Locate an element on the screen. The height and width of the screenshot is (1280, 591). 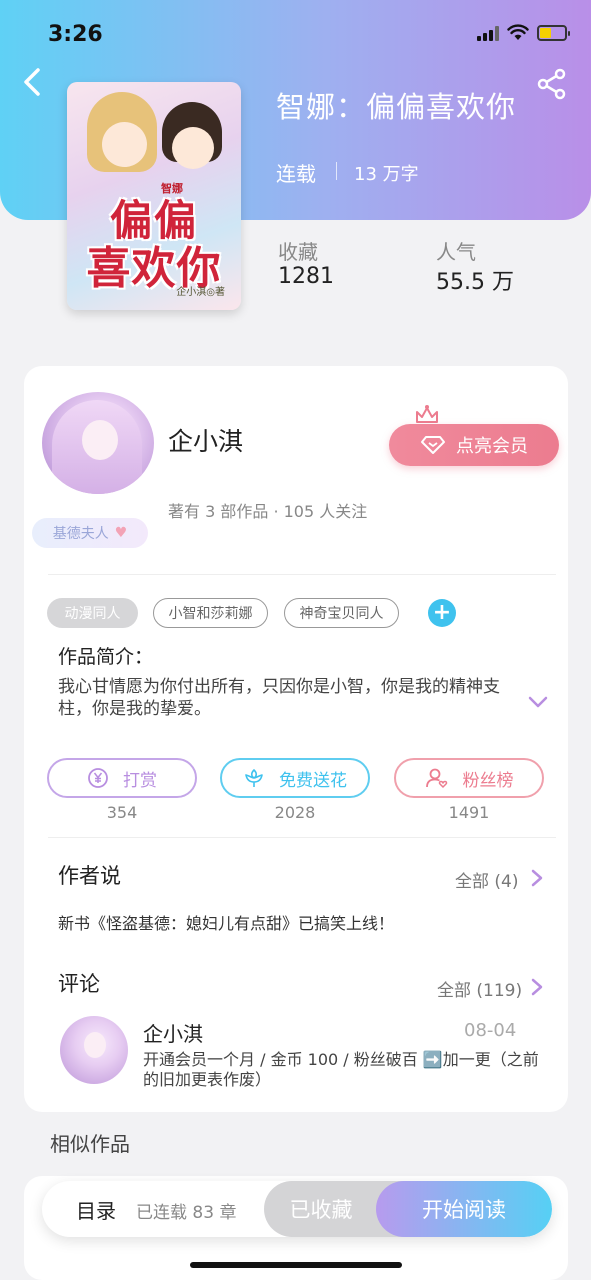
vip-button-label: 点亮会员 is located at coordinates (492, 446).